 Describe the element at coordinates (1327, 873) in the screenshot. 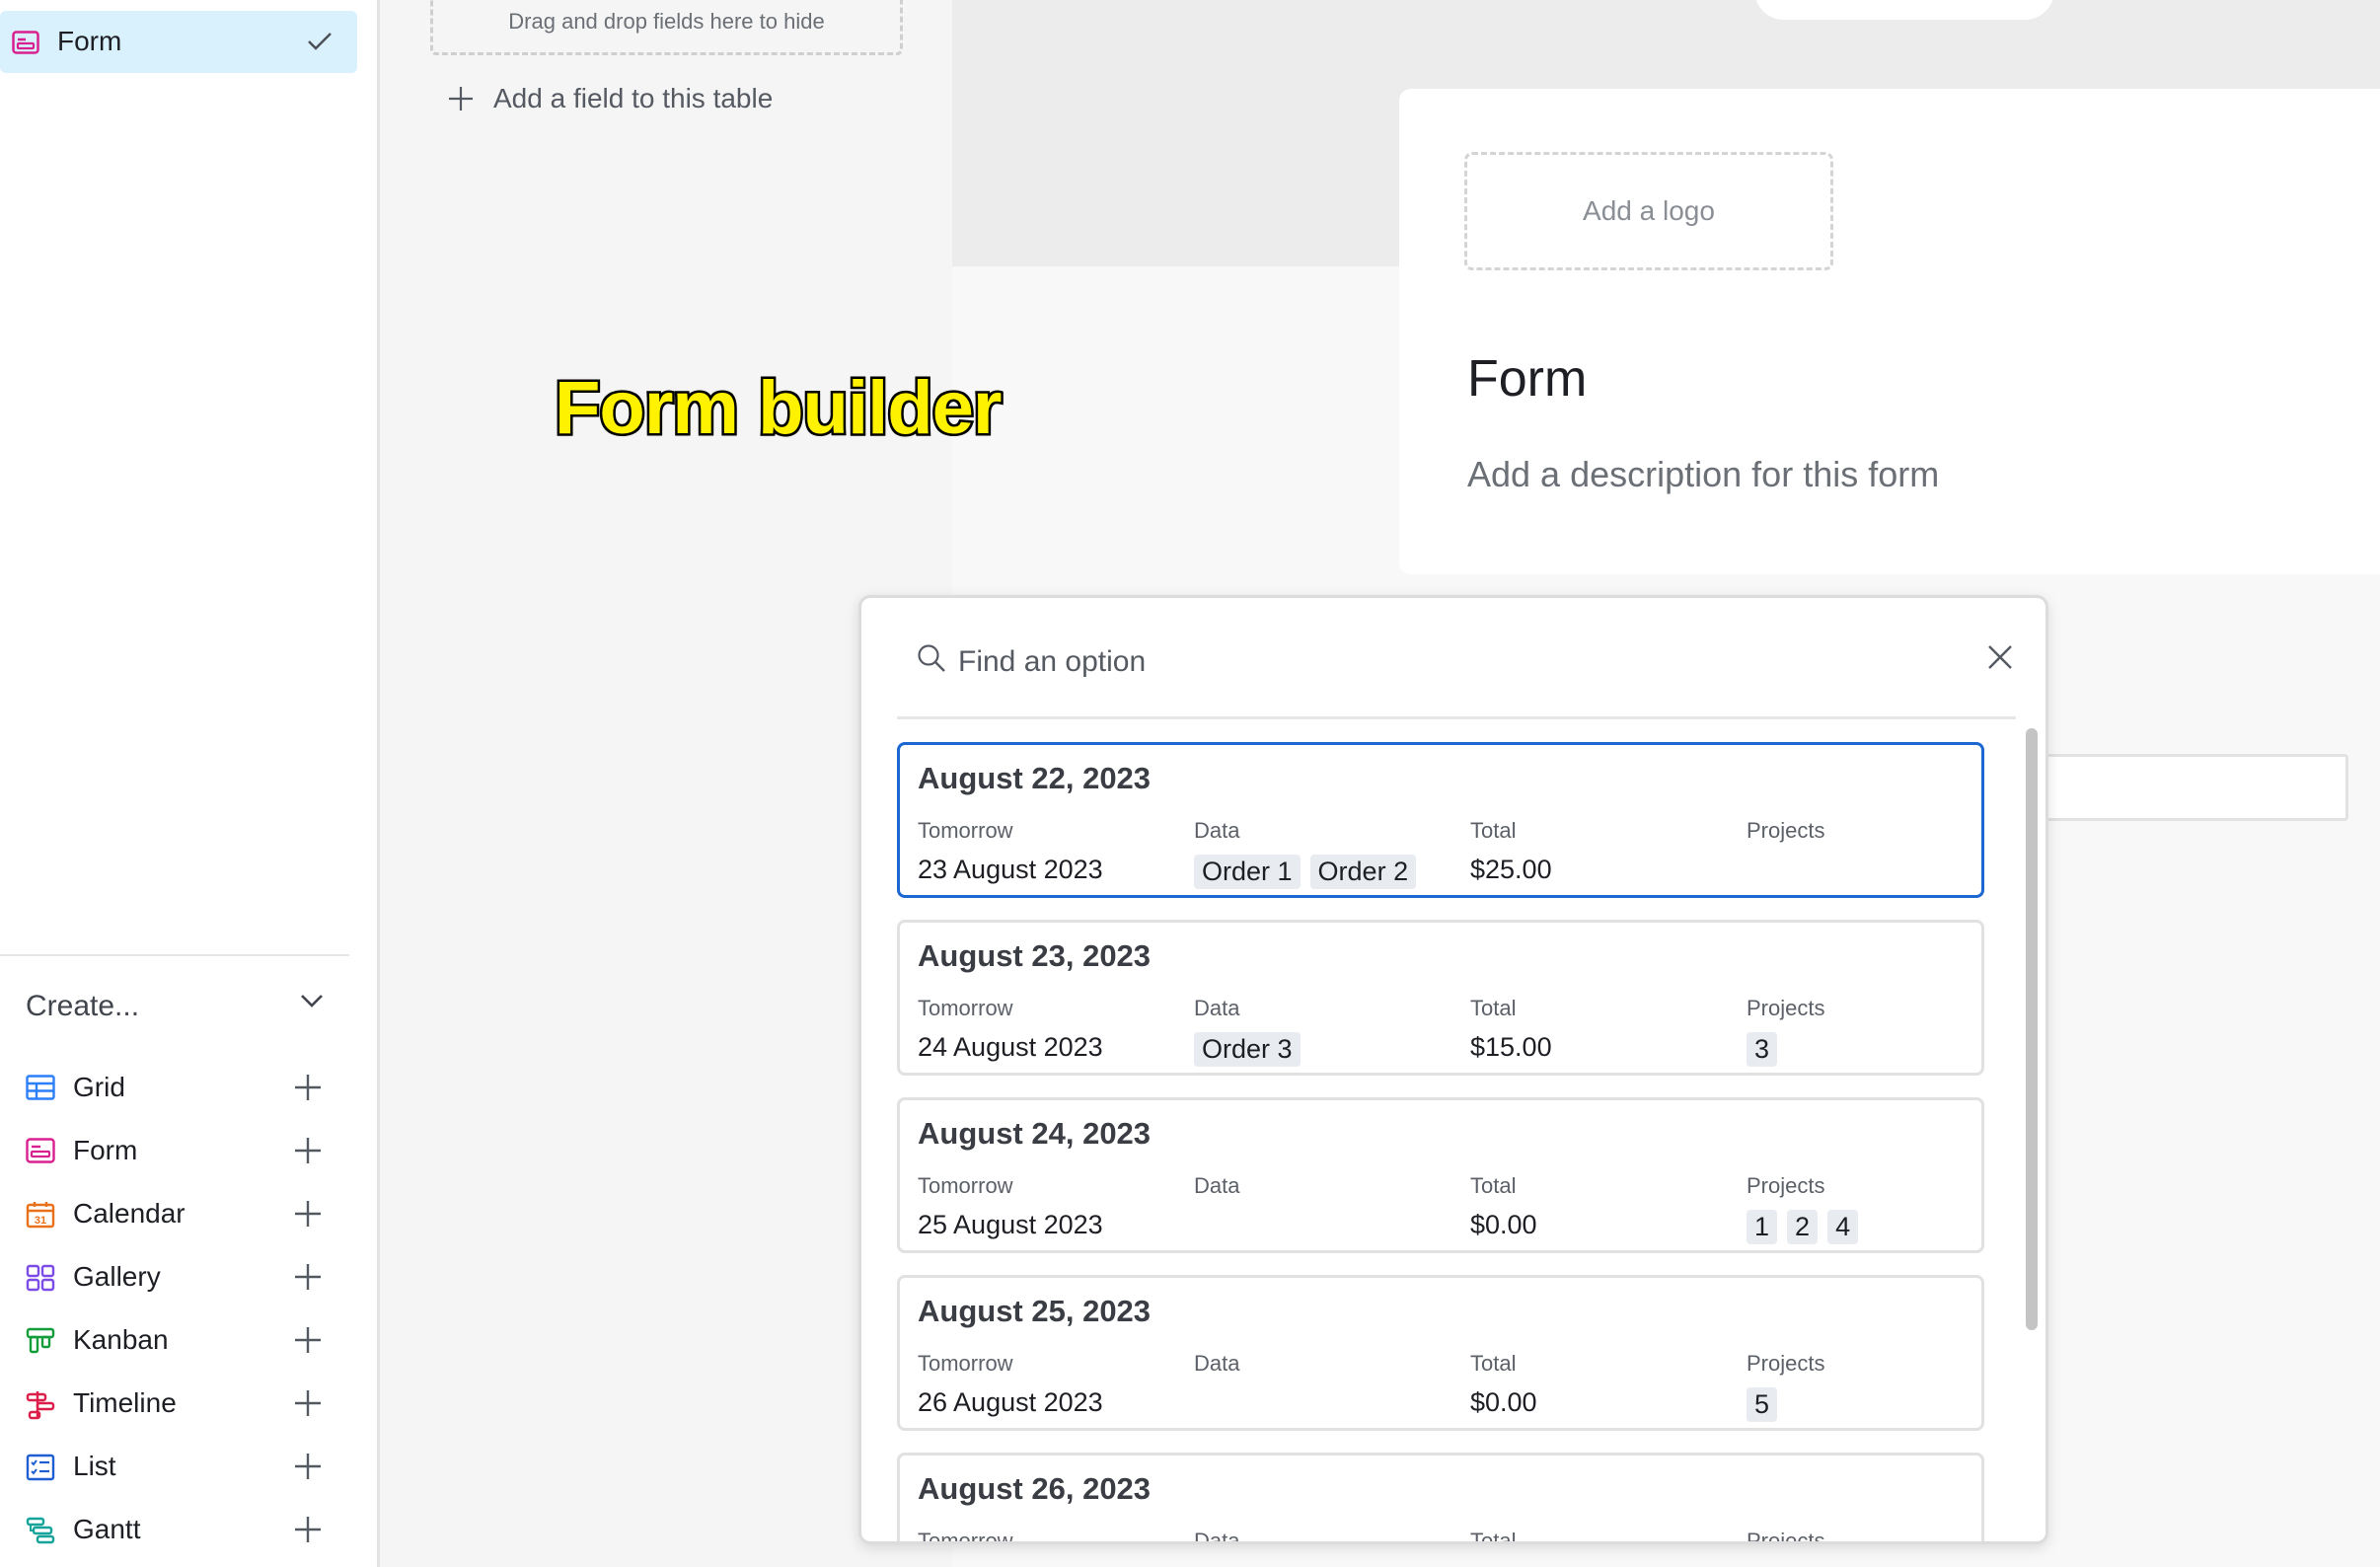

I see `field-value: Order 1 Order 2` at that location.